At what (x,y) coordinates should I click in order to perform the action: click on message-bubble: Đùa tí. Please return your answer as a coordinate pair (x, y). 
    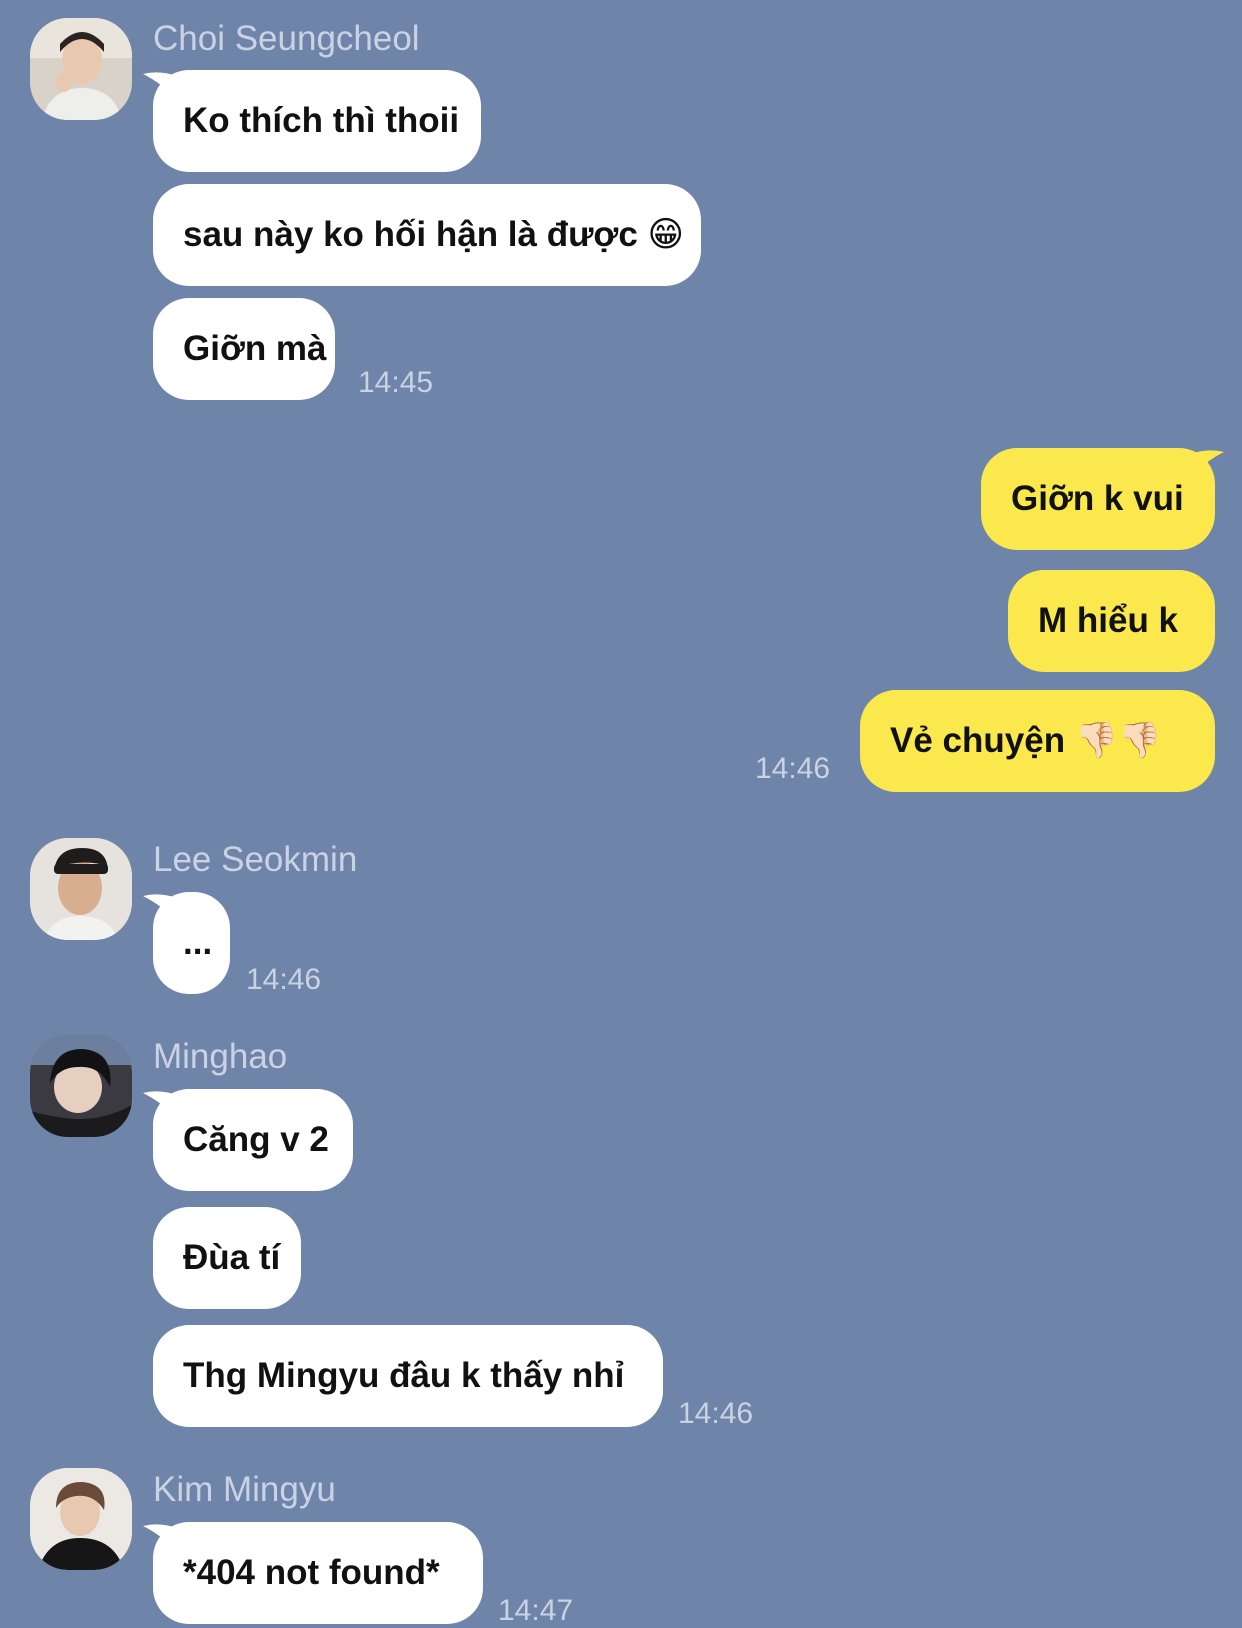
    Looking at the image, I should click on (227, 1258).